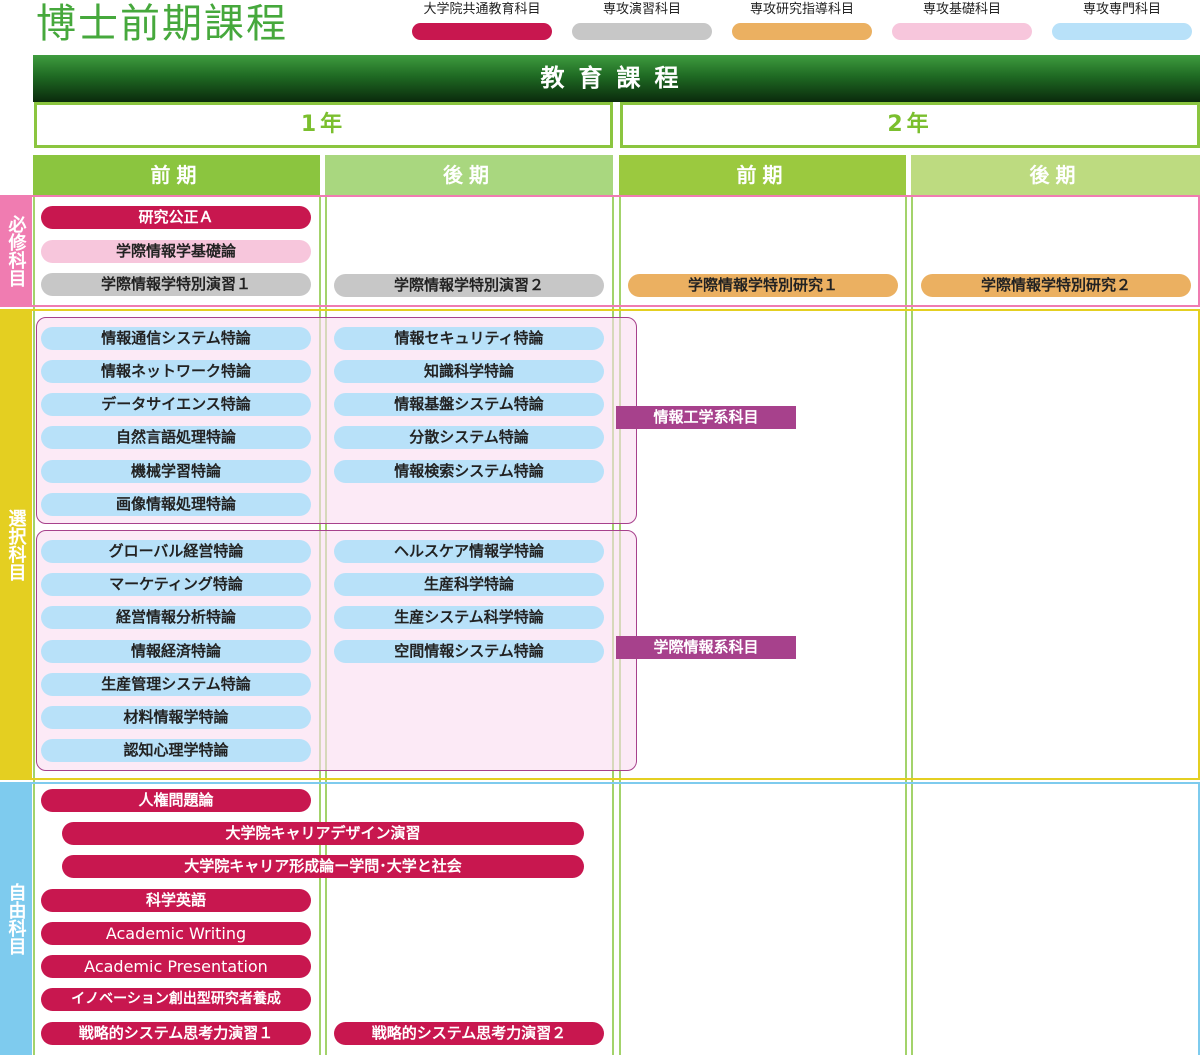  Describe the element at coordinates (176, 933) in the screenshot. I see `course-academic-writing: Academic Writing` at that location.